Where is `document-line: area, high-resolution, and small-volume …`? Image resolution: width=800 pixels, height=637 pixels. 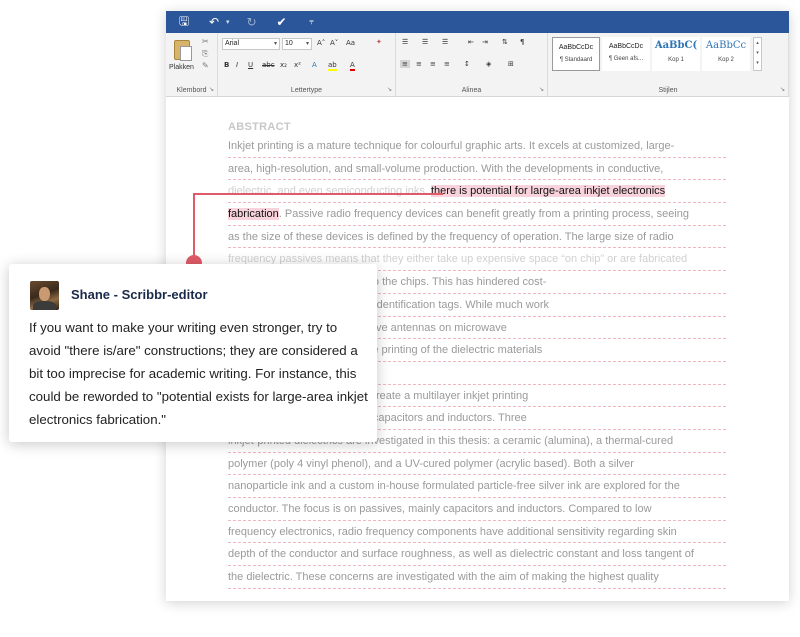 document-line: area, high-resolution, and small-volume … is located at coordinates (477, 169).